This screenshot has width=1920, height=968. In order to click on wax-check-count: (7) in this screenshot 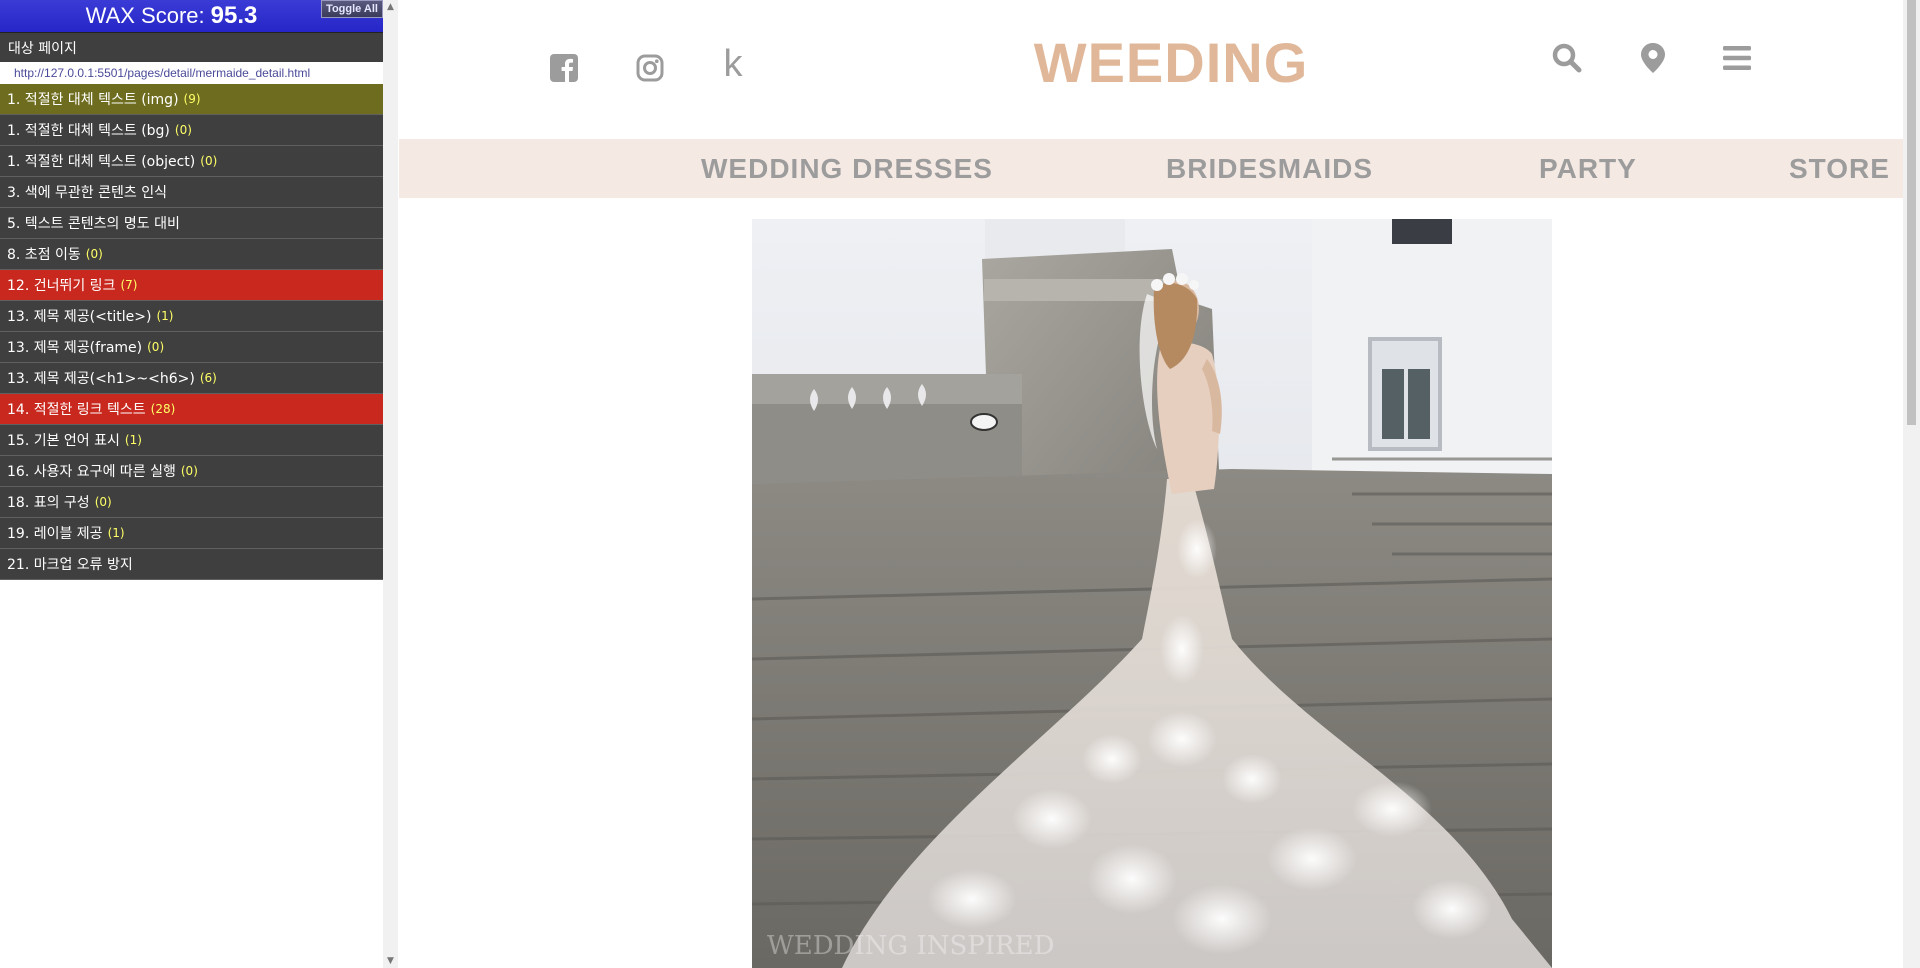, I will do `click(129, 285)`.